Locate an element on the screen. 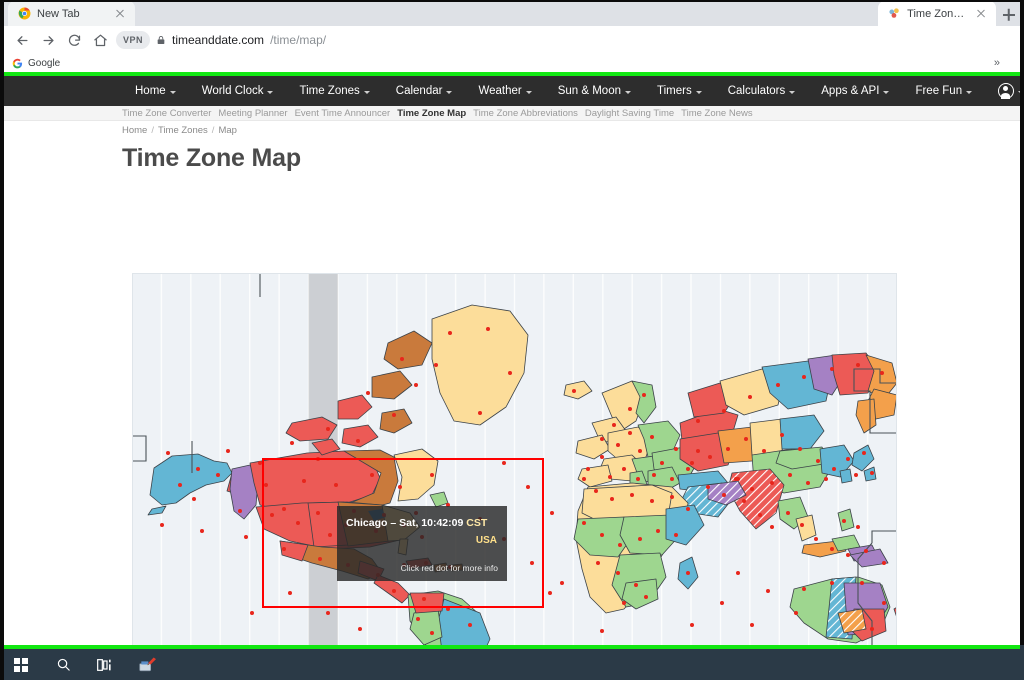  window-frame-top is located at coordinates (512, 1).